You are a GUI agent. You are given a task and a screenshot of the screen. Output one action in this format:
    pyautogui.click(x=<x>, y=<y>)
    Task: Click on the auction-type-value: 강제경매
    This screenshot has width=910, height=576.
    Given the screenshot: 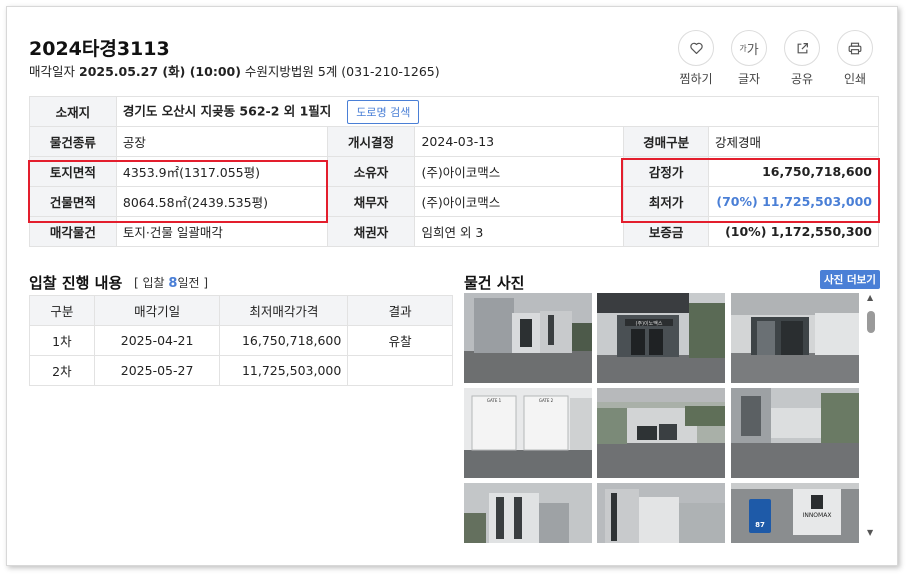 What is the action you would take?
    pyautogui.click(x=793, y=141)
    